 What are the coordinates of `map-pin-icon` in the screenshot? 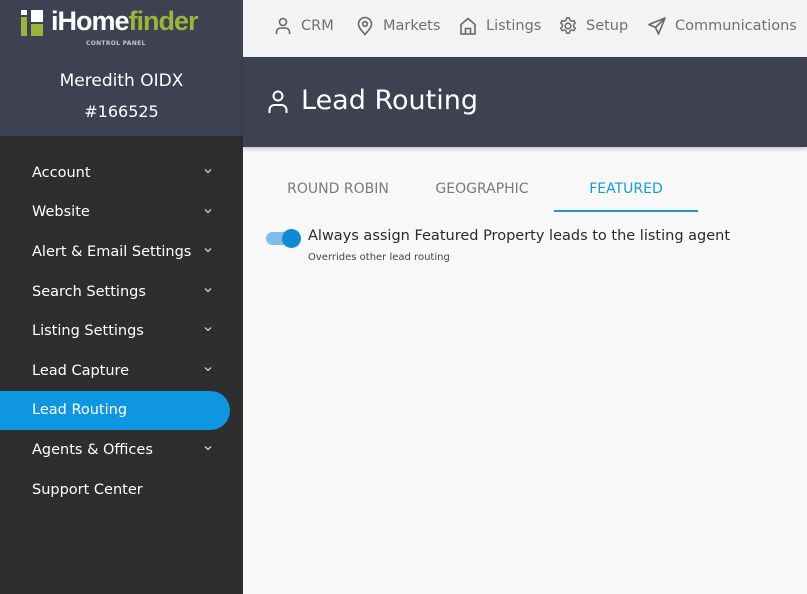 It's located at (365, 26).